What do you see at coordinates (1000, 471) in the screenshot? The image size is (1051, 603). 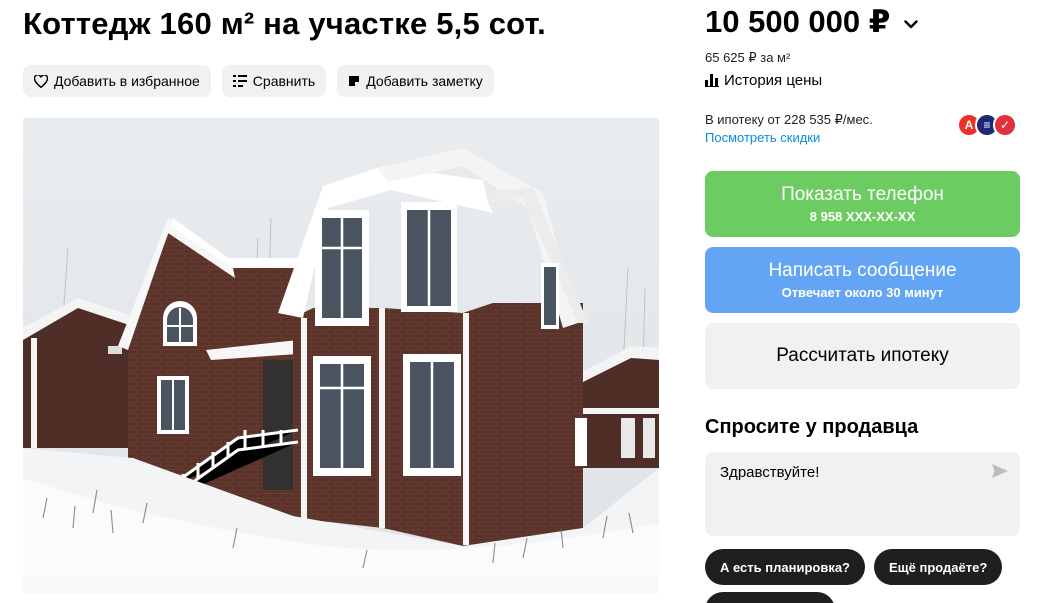 I see `send-icon` at bounding box center [1000, 471].